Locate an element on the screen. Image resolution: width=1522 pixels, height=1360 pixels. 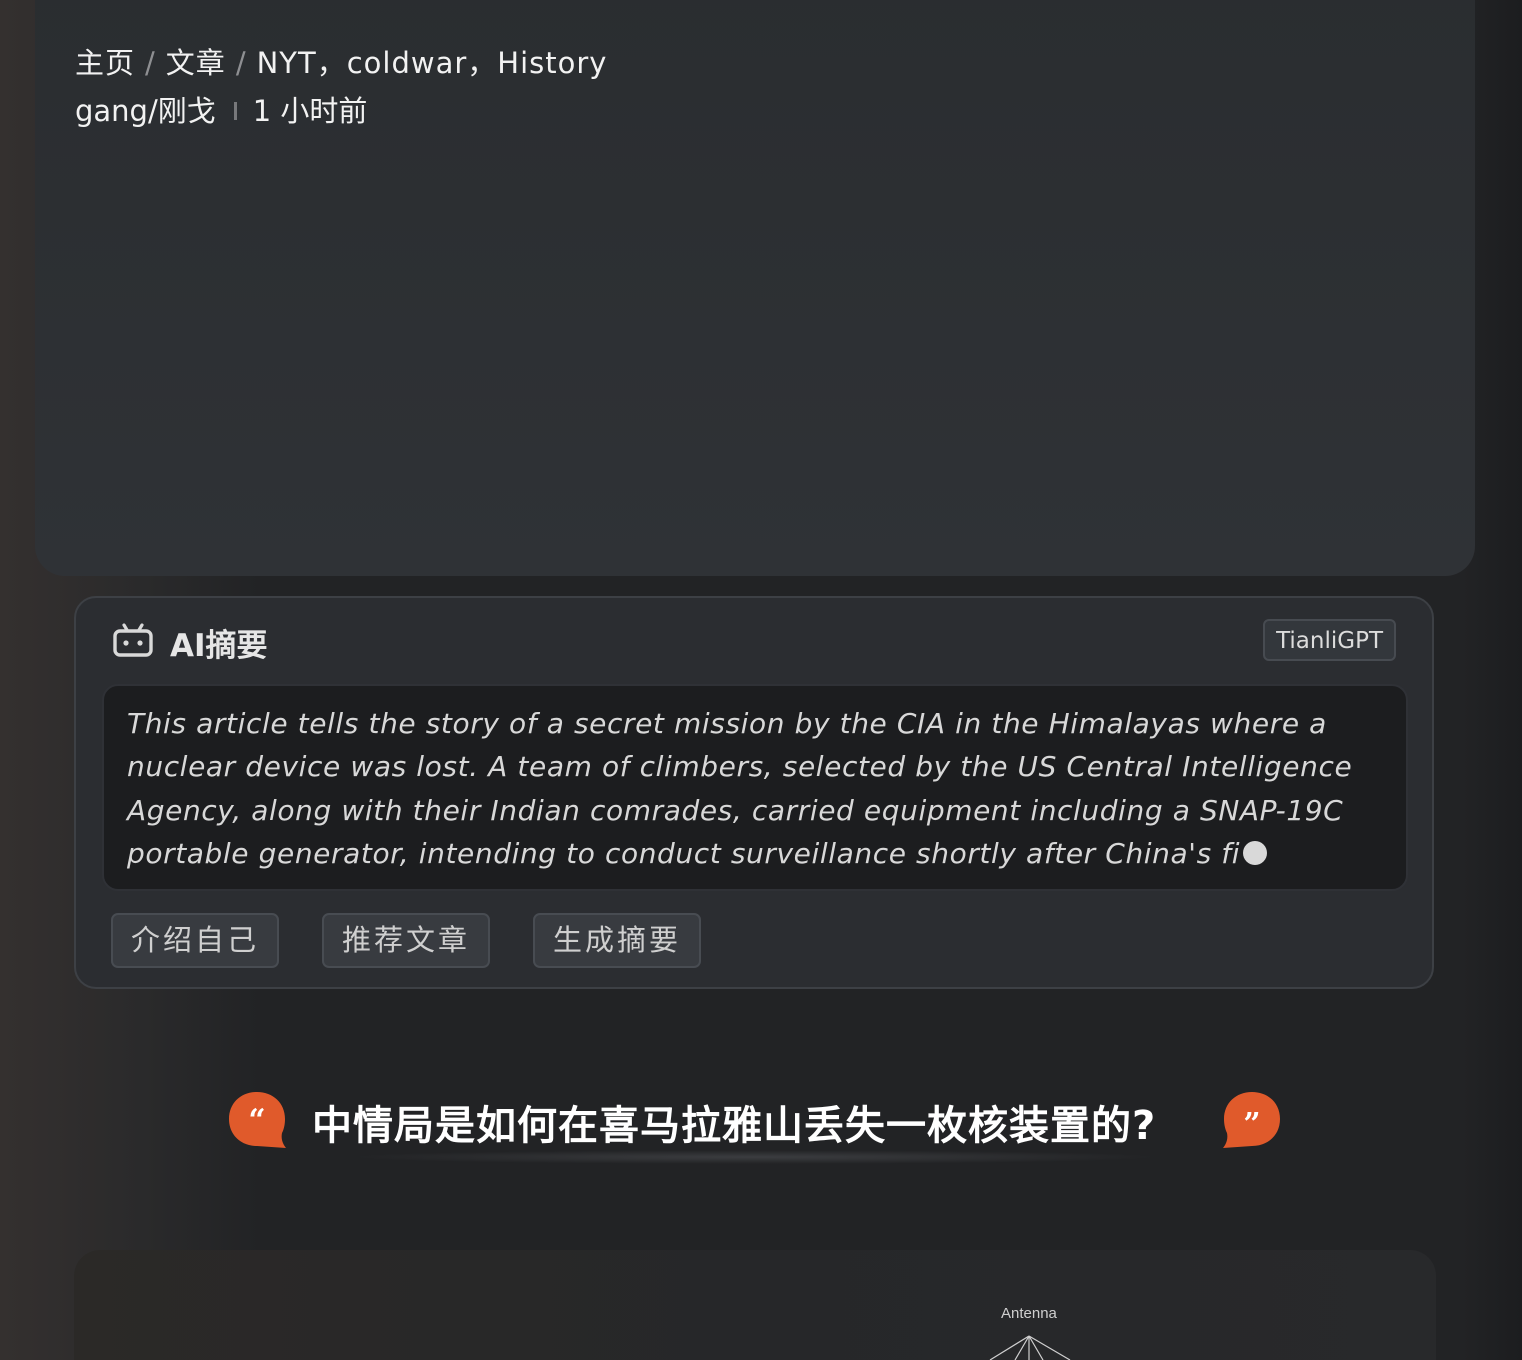
introduce-yourself-button: 介绍自己 is located at coordinates (195, 940).